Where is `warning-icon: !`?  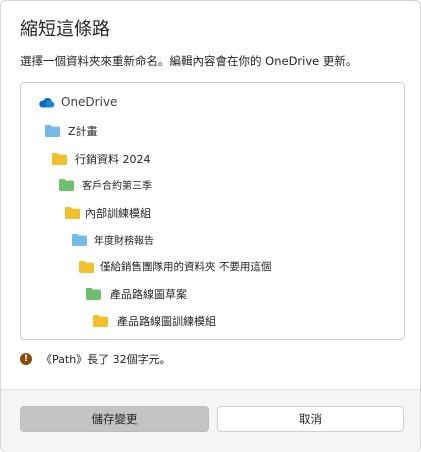 warning-icon: ! is located at coordinates (26, 359).